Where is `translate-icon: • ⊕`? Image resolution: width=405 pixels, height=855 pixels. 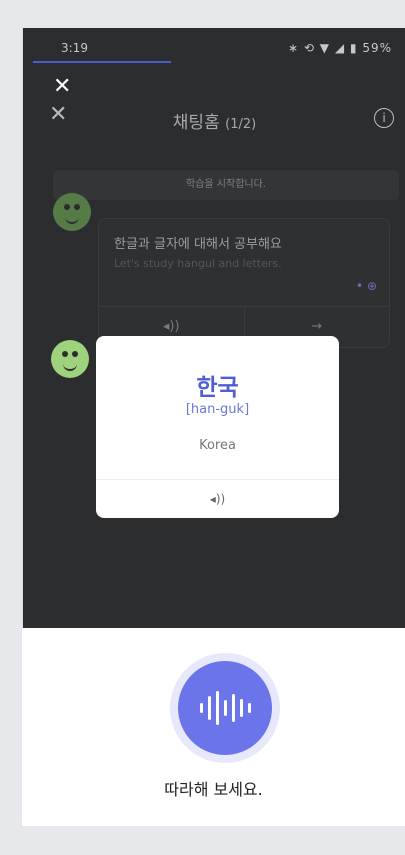
translate-icon: • ⊕ is located at coordinates (366, 286).